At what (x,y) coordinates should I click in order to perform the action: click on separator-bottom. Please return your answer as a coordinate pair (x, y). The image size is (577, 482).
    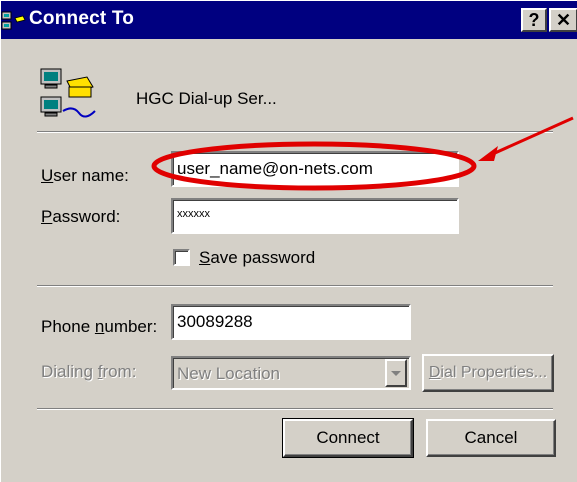
    Looking at the image, I should click on (295, 409).